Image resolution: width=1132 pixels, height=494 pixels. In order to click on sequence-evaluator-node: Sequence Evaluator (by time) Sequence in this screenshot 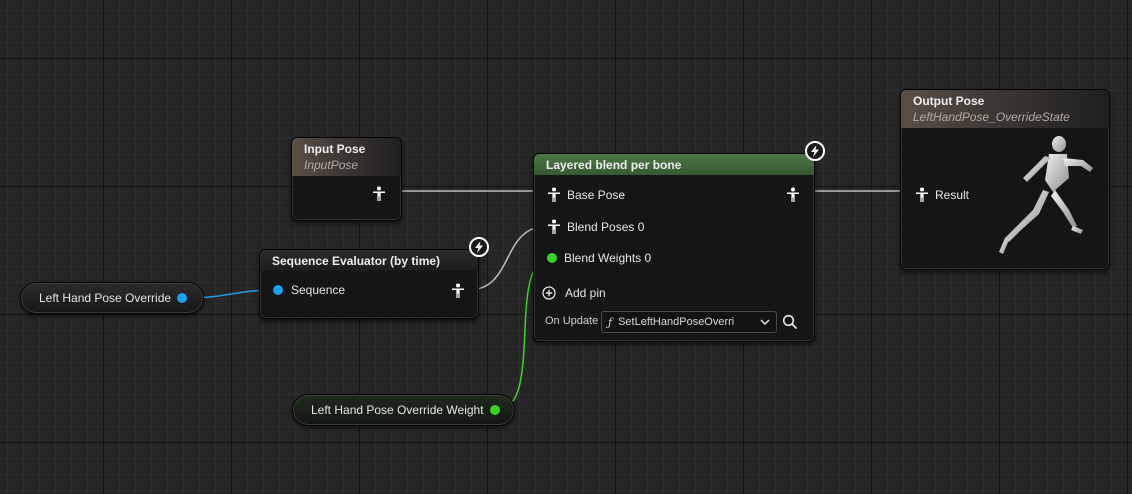, I will do `click(369, 284)`.